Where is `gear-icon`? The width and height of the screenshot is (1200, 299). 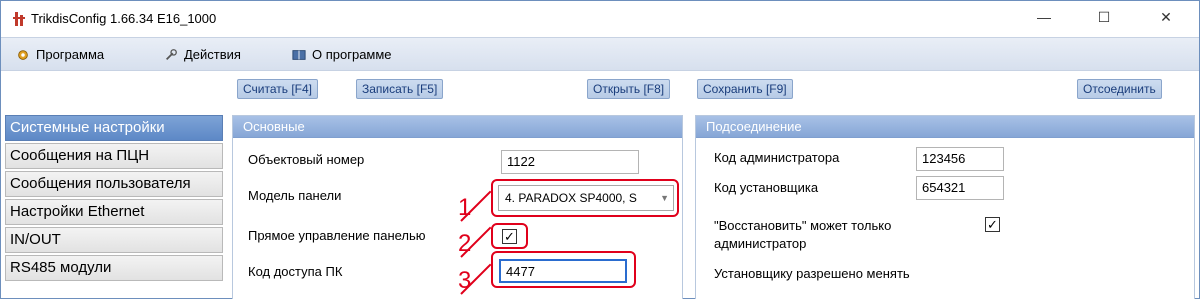
gear-icon is located at coordinates (23, 54).